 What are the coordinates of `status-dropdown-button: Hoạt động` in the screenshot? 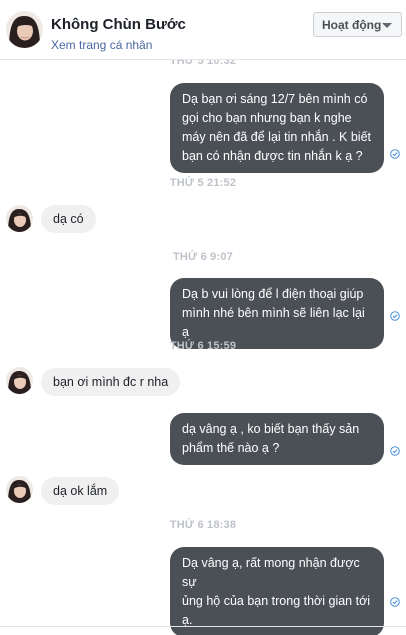 It's located at (357, 24).